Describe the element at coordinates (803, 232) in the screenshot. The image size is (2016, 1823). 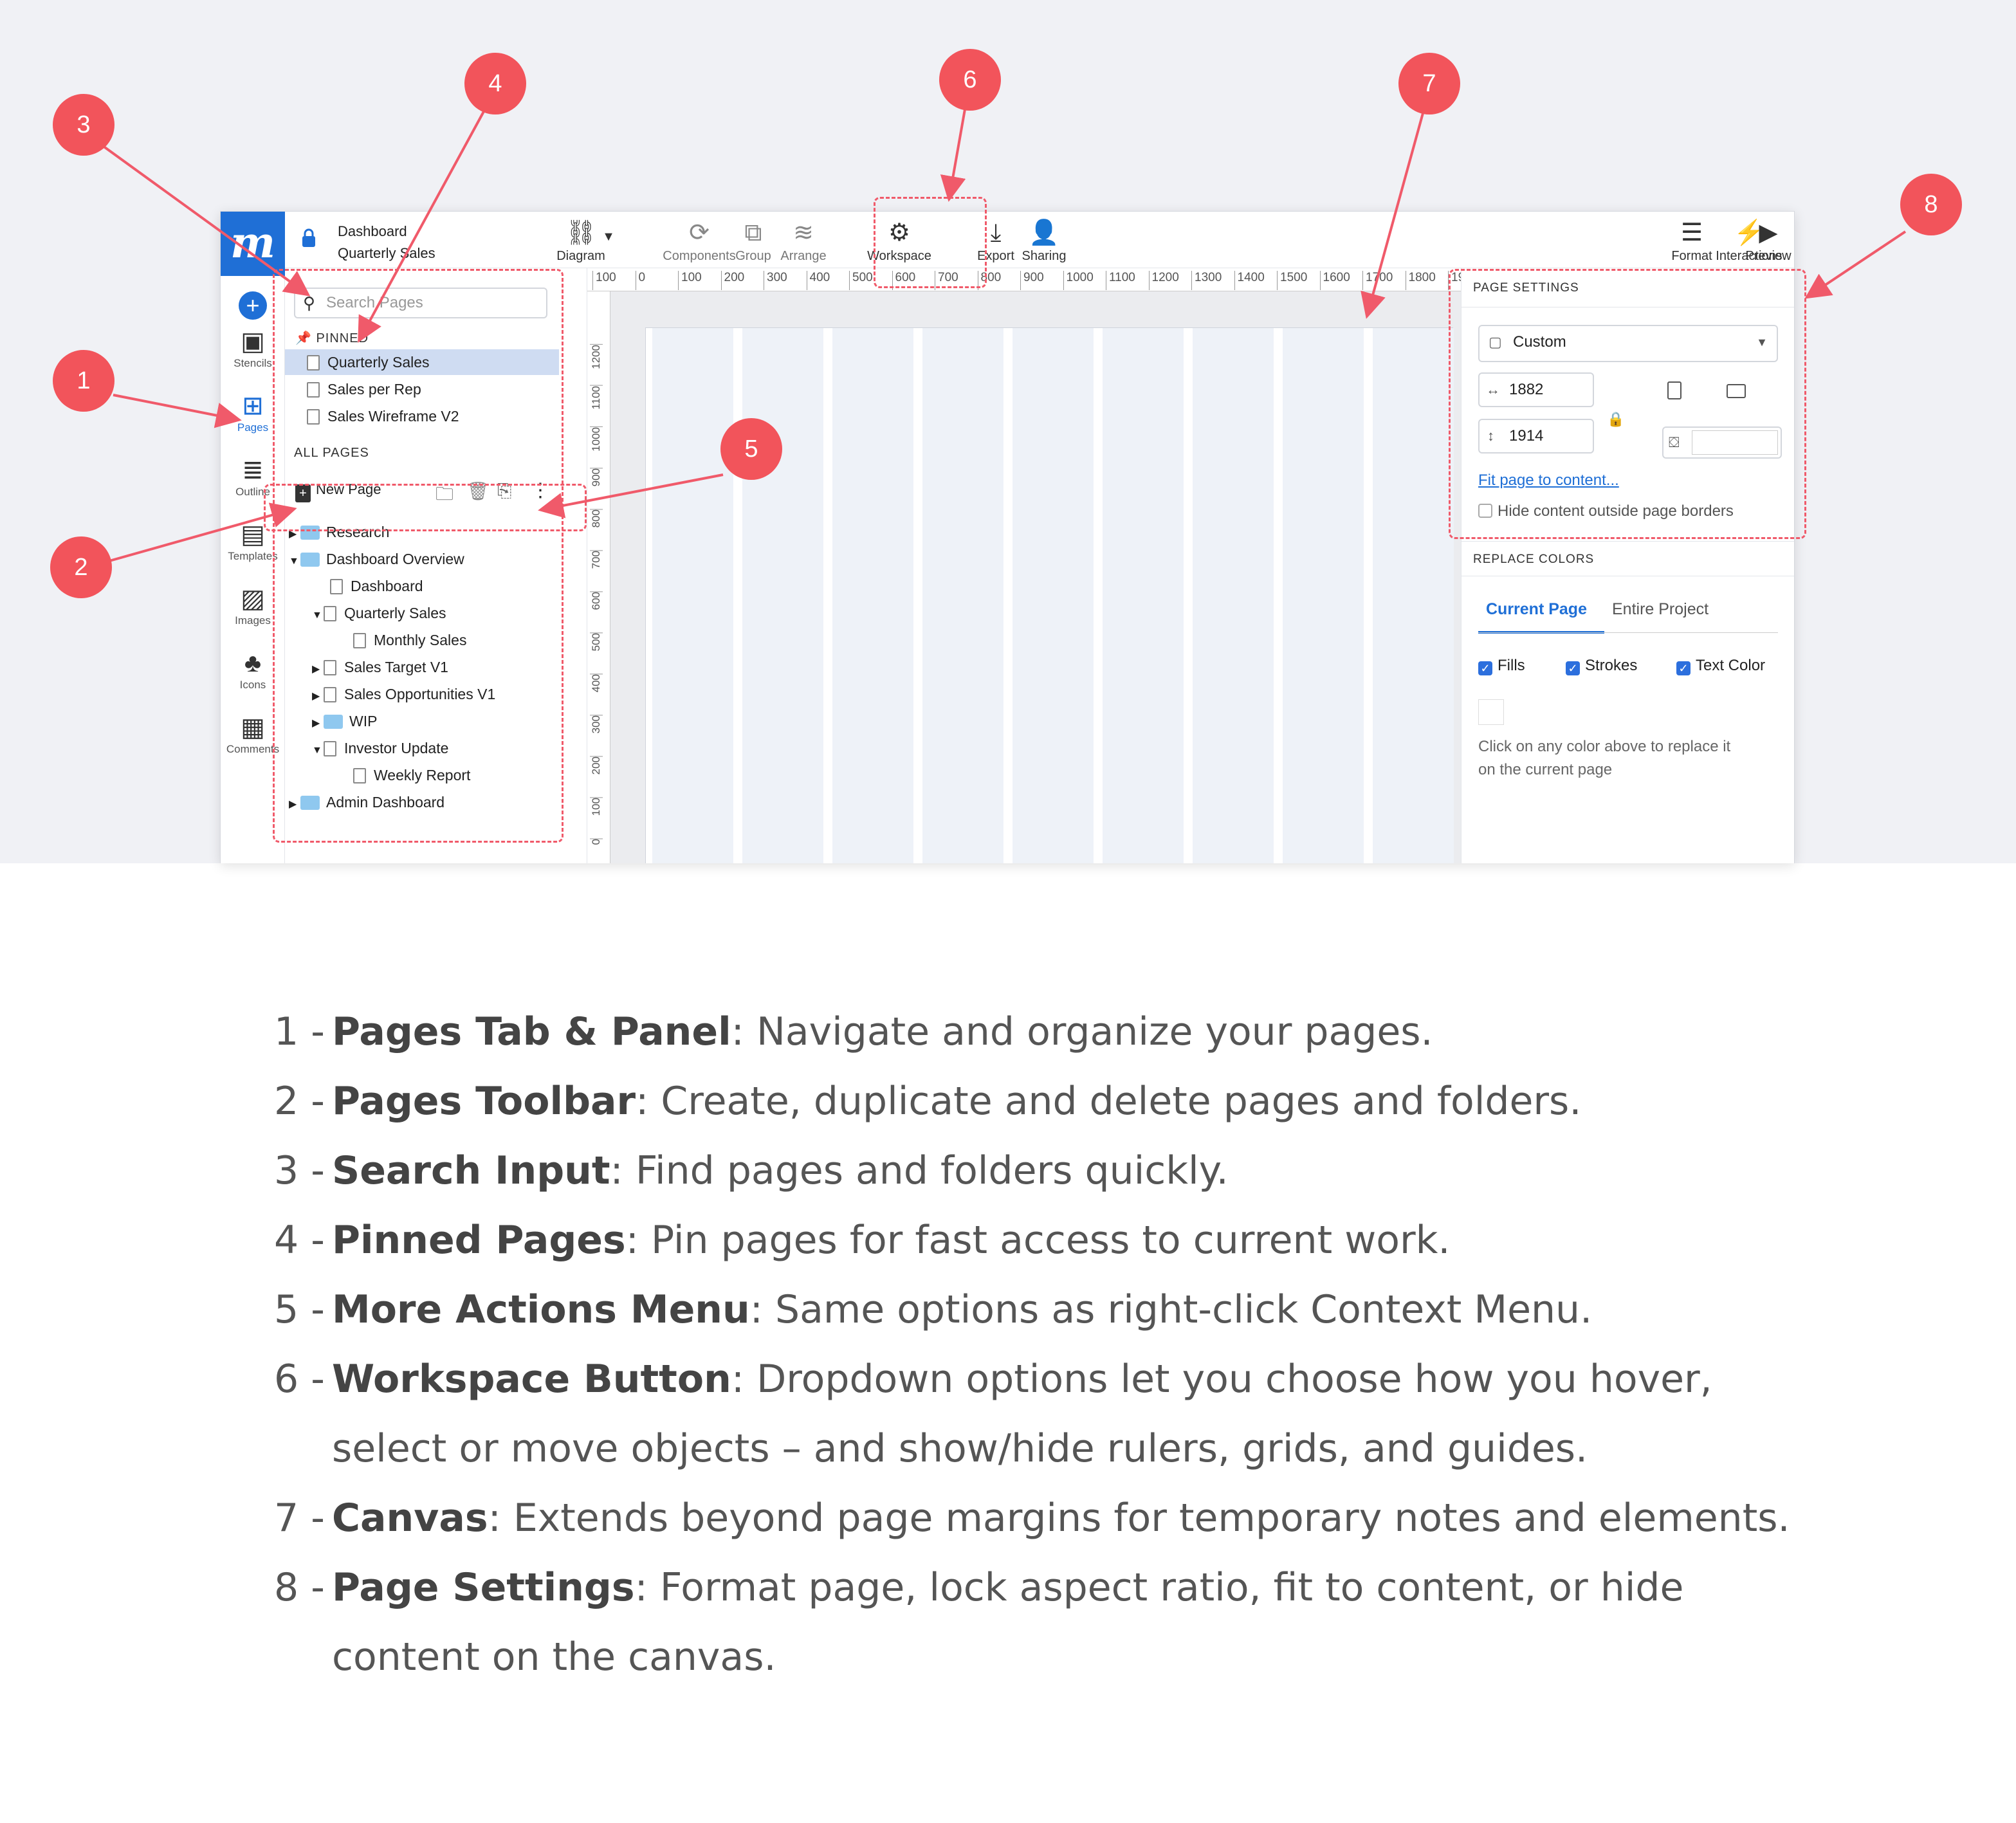
I see `layers-icon: ≋` at that location.